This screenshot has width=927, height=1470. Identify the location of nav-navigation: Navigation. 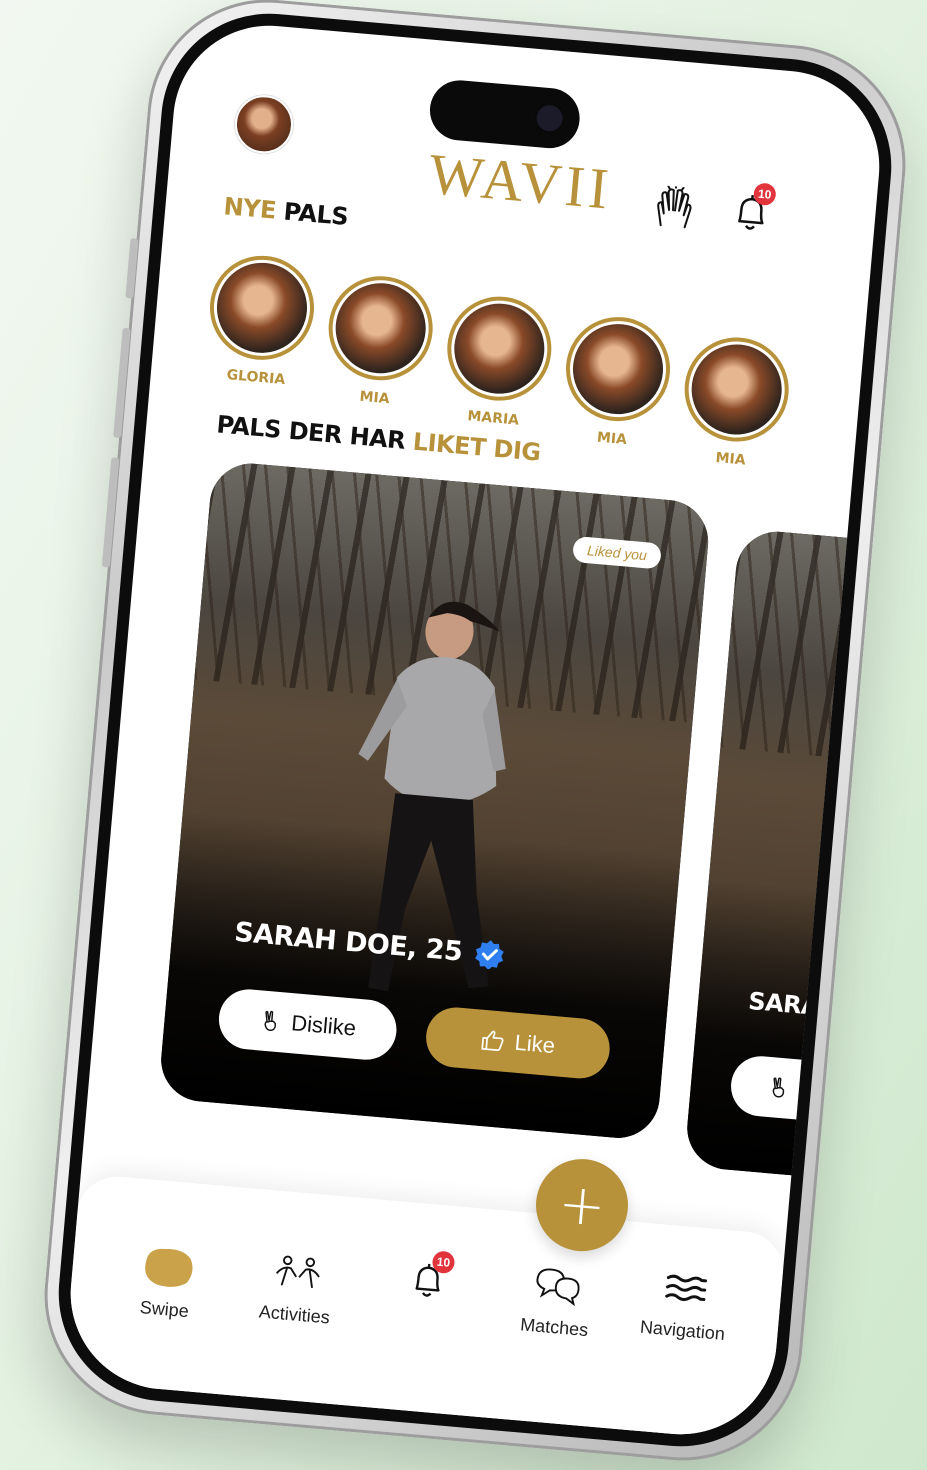
(685, 1303).